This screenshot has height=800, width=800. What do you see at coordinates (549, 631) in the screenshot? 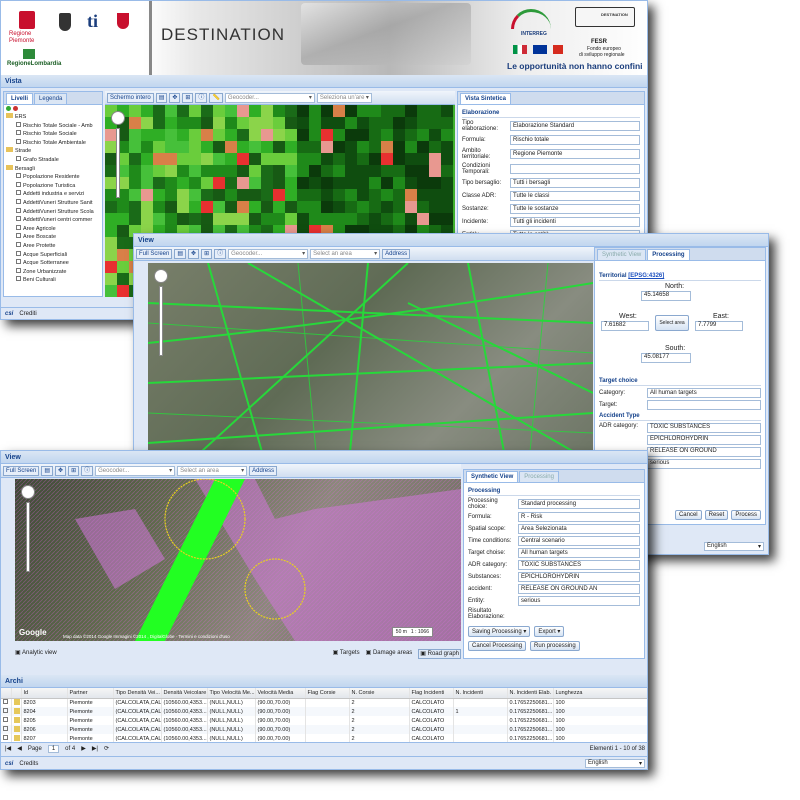
I see `export-button: Export ▾` at bounding box center [549, 631].